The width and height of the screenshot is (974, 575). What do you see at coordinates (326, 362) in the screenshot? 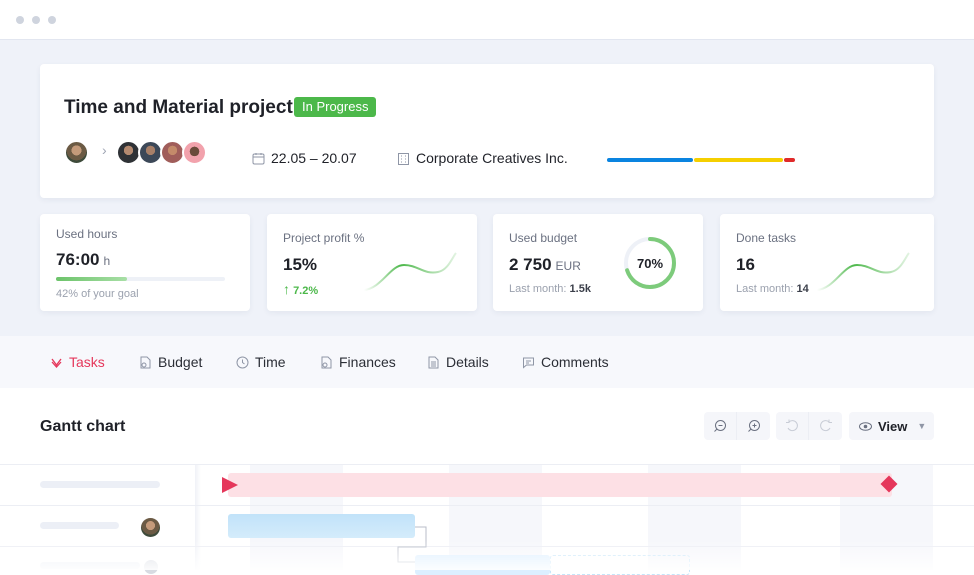
I see `finances-icon` at bounding box center [326, 362].